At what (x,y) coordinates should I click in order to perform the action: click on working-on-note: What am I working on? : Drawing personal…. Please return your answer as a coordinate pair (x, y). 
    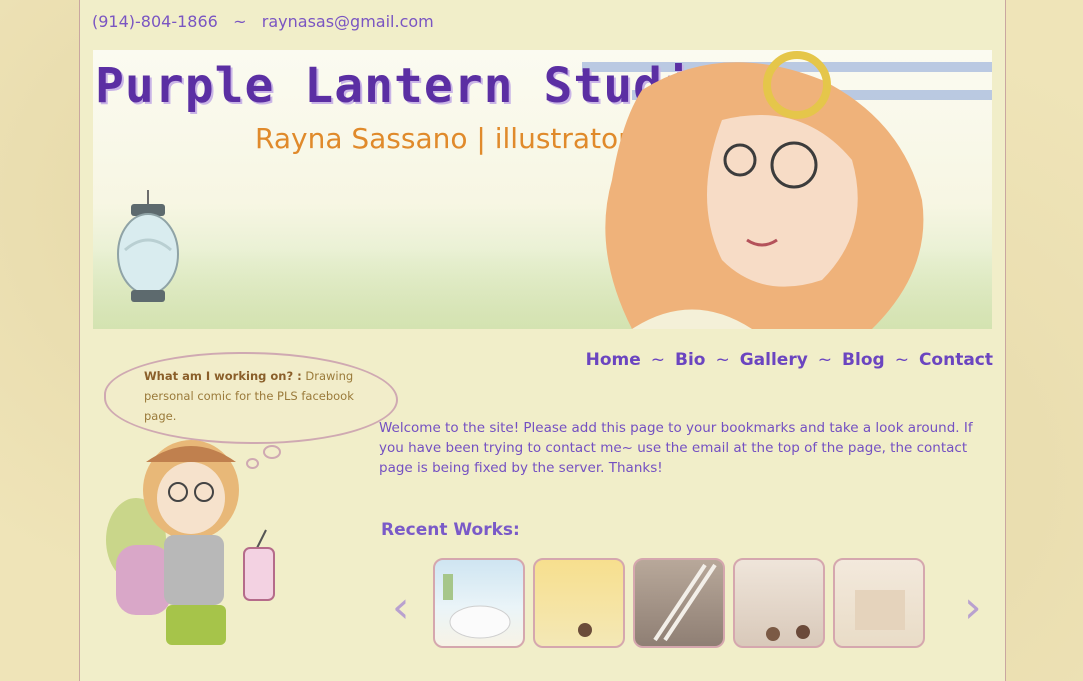
    Looking at the image, I should click on (251, 396).